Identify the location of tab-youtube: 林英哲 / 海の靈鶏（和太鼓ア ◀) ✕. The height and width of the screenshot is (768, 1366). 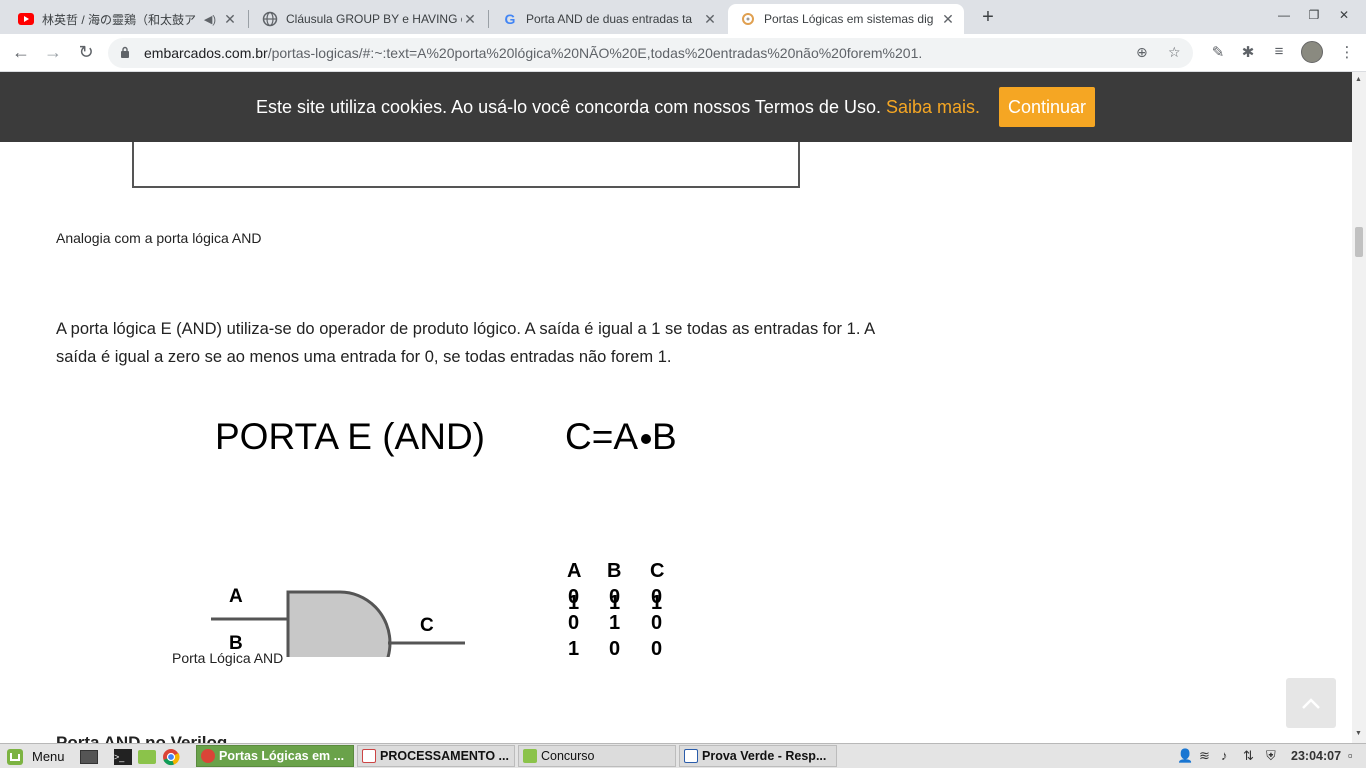
(126, 19).